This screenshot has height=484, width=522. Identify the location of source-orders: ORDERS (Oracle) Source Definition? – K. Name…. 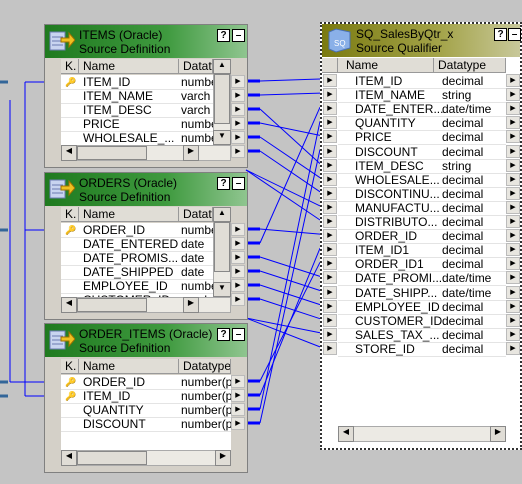
(146, 246).